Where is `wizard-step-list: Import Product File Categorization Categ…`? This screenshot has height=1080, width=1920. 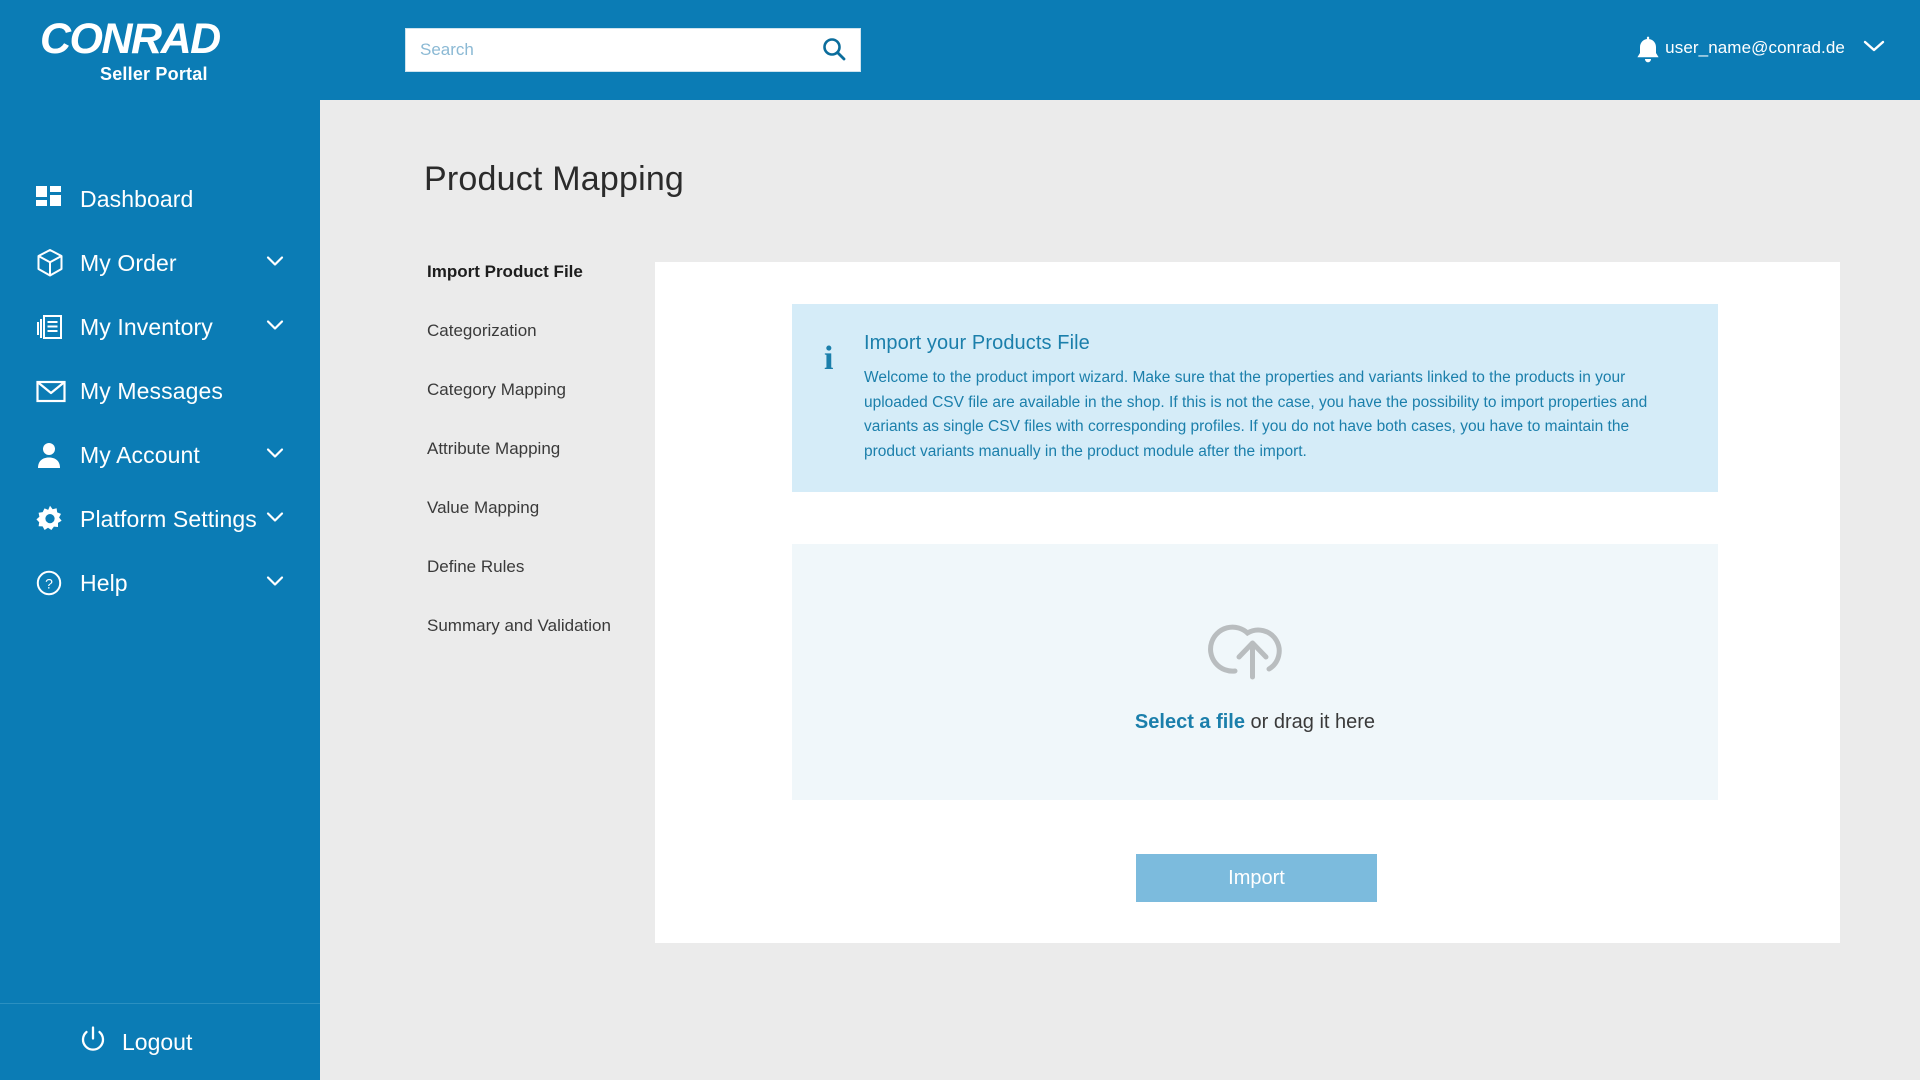
wizard-step-list: Import Product File Categorization Categ… is located at coordinates (542, 468).